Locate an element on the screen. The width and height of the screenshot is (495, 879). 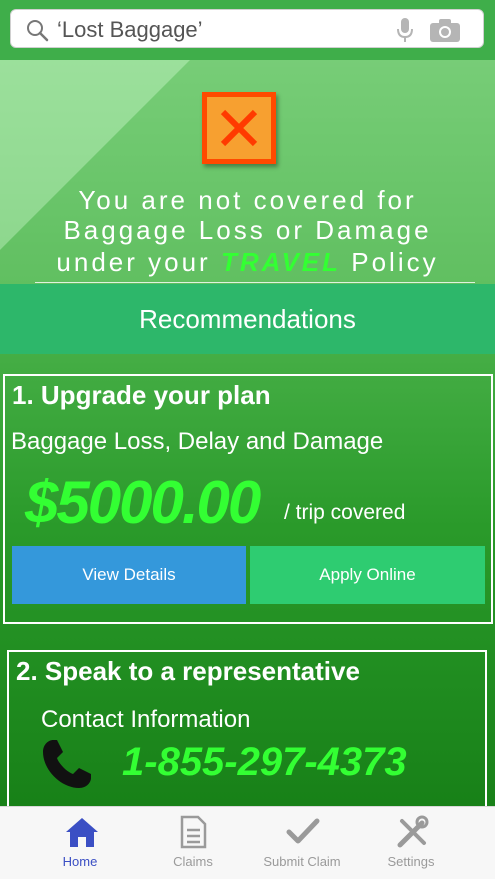
tab-claims: Claims is located at coordinates (193, 843).